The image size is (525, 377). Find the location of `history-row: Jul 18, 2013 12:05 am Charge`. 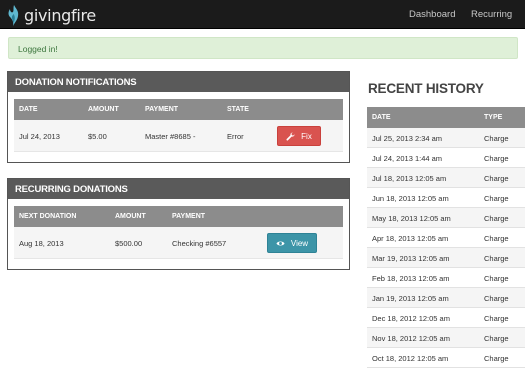

history-row: Jul 18, 2013 12:05 am Charge is located at coordinates (446, 178).